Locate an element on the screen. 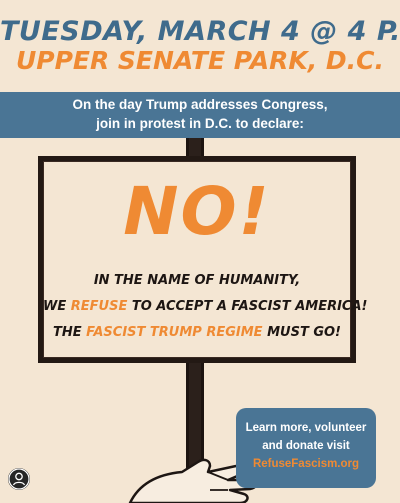 Image resolution: width=400 pixels, height=503 pixels. sign-line-2: WE REFUSE TO ACCEPT A FASCIST AMERICA! is located at coordinates (205, 306).